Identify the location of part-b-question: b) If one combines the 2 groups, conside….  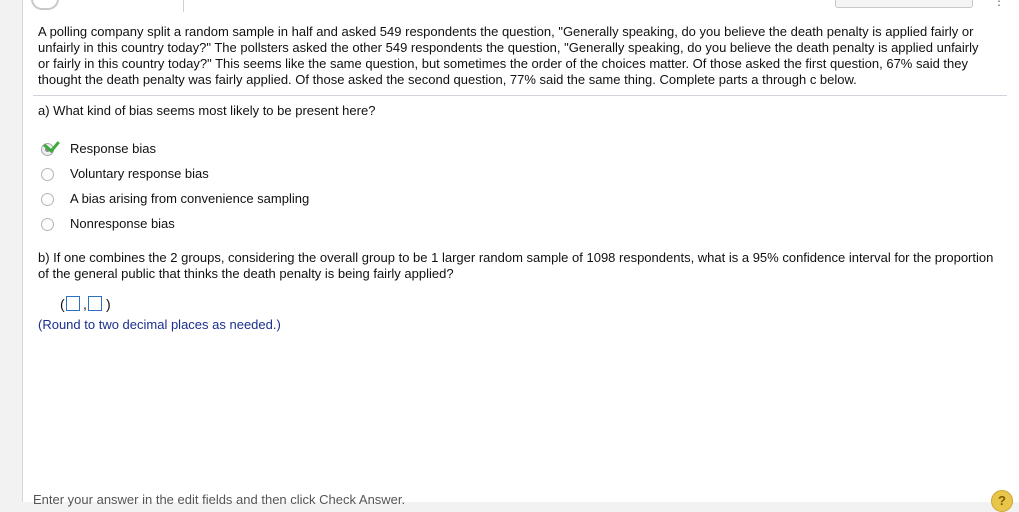
(516, 265).